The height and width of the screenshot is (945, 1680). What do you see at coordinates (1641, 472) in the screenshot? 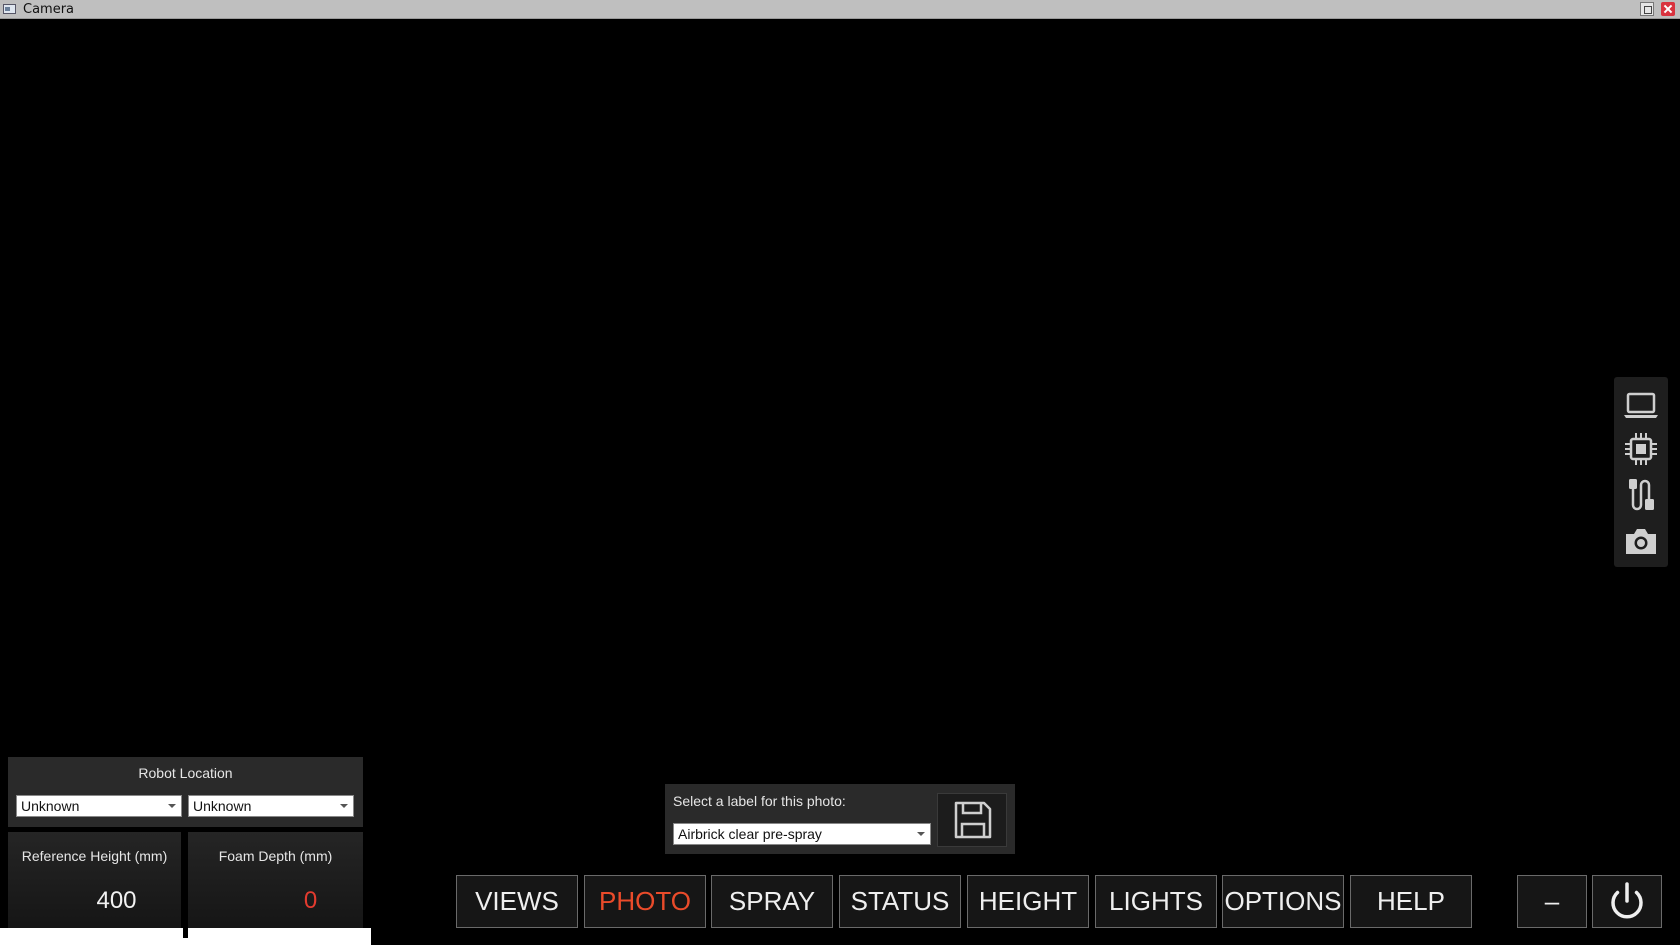
I see `side-toolbar` at bounding box center [1641, 472].